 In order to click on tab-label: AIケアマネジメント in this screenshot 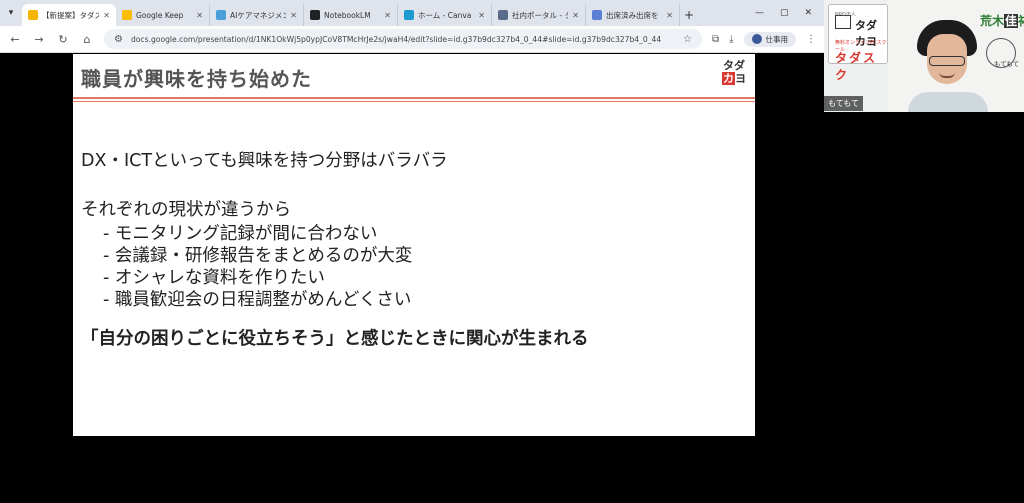, I will do `click(258, 15)`.